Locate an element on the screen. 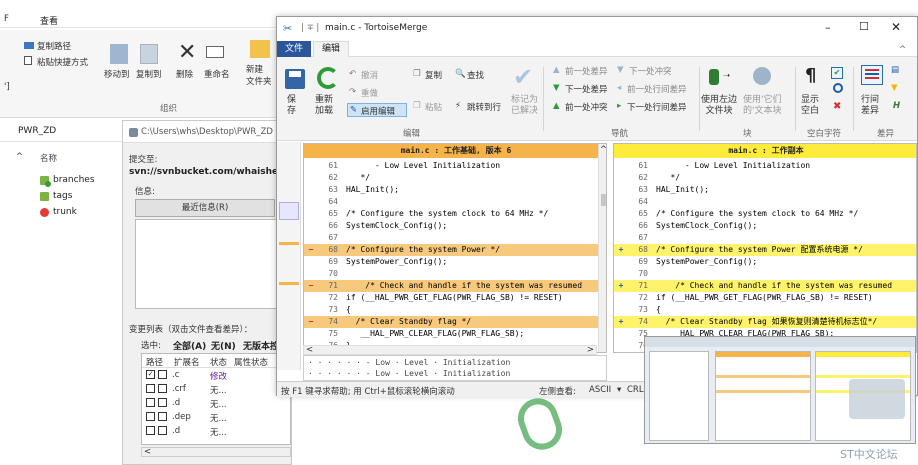 This screenshot has height=465, width=918. use-other-block-button: 使用'它们 的'文本块 is located at coordinates (762, 106).